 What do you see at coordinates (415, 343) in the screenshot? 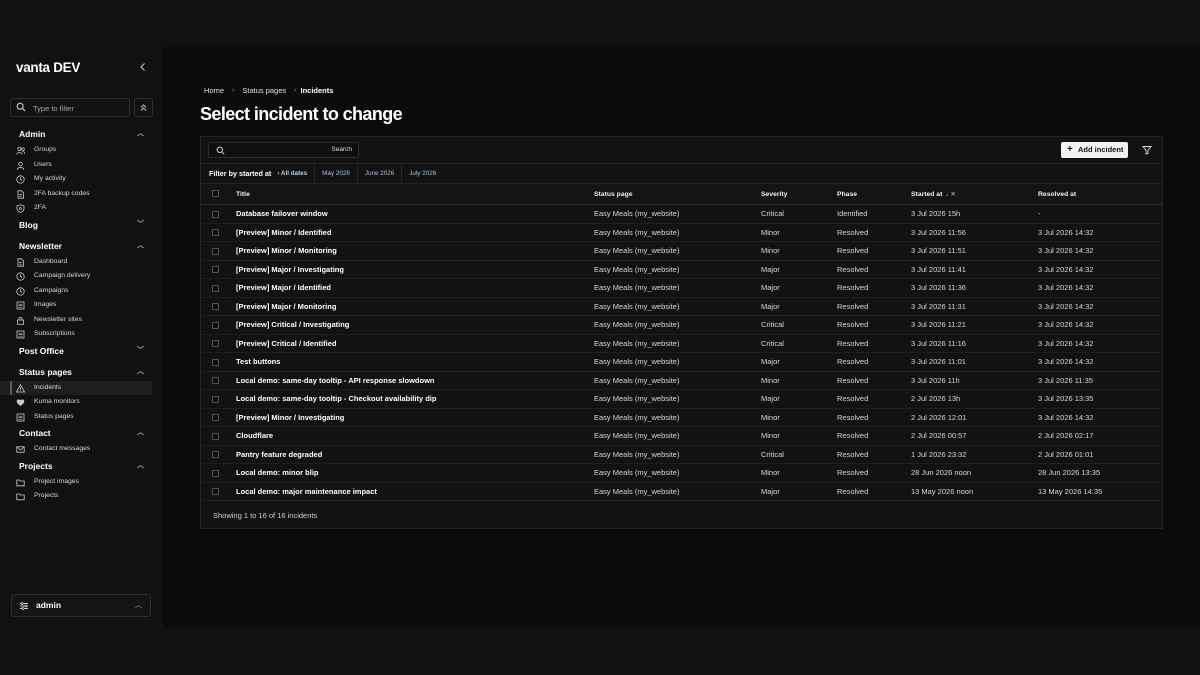
I see `cell-title: [Preview] Critical / Identified` at bounding box center [415, 343].